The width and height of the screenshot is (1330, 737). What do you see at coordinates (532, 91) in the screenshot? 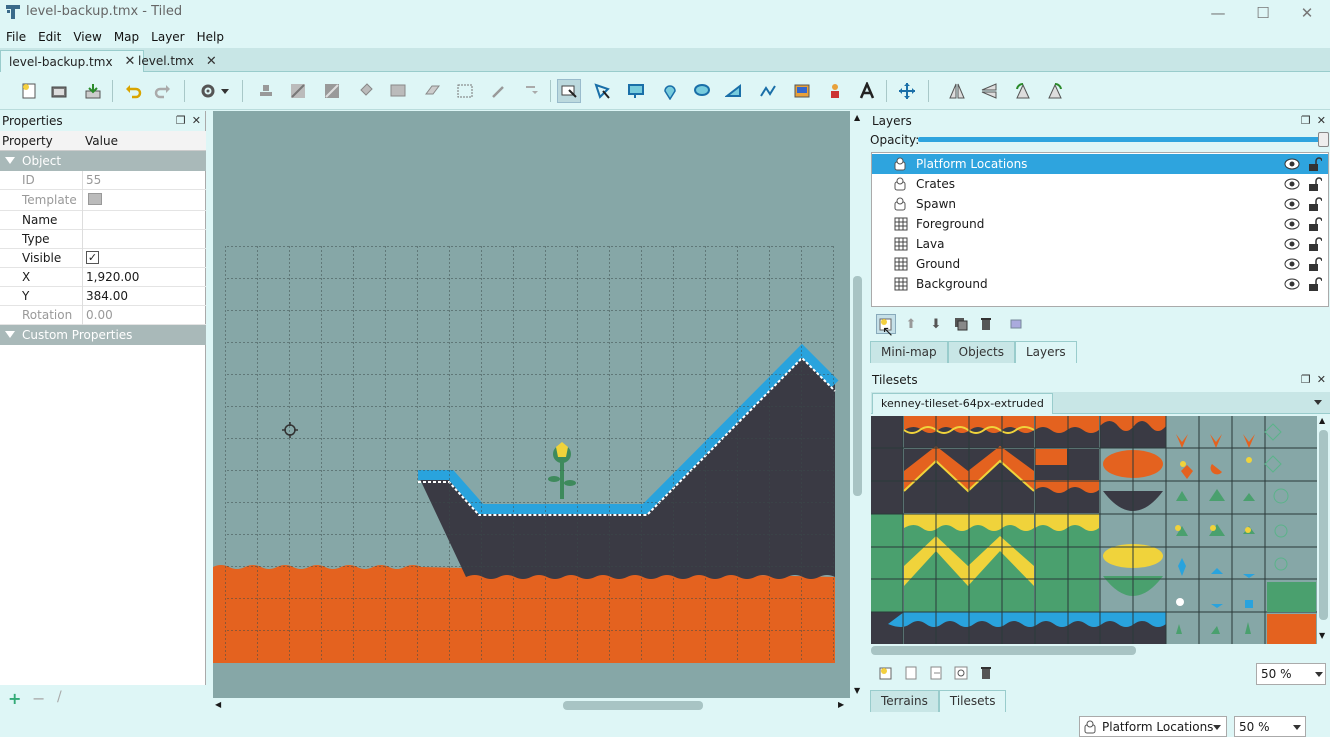
I see `select-same-tile-button` at bounding box center [532, 91].